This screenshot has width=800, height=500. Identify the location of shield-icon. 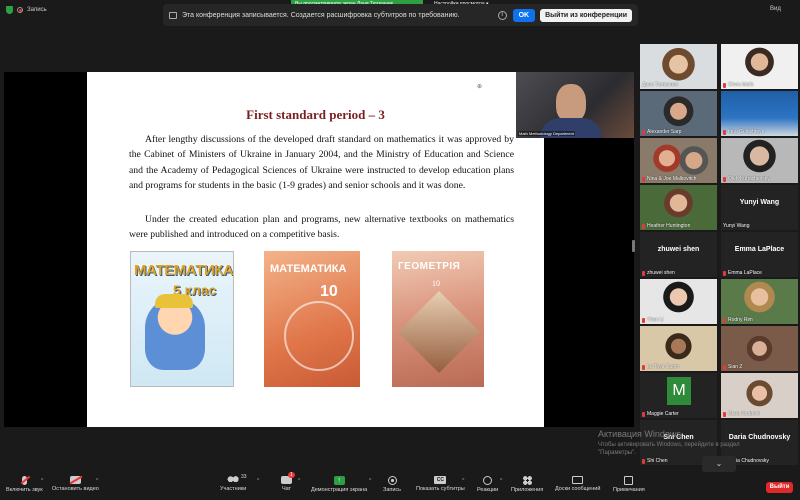
(9, 10).